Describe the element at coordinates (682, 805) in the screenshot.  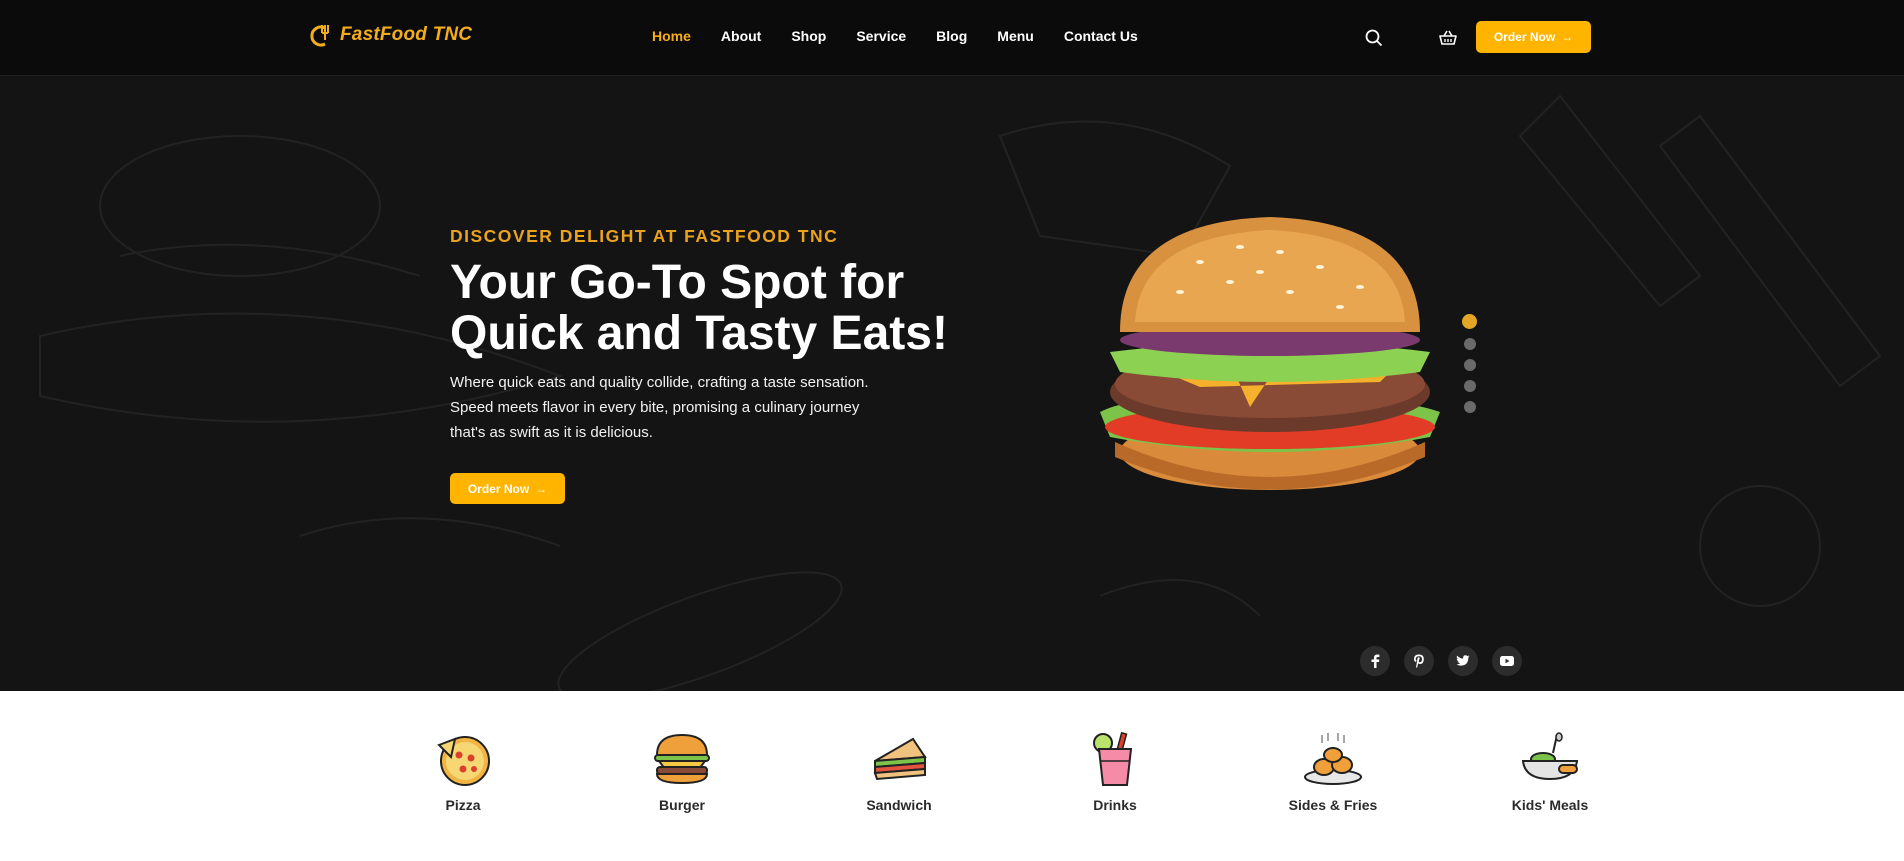
I see `category-label: Burger` at that location.